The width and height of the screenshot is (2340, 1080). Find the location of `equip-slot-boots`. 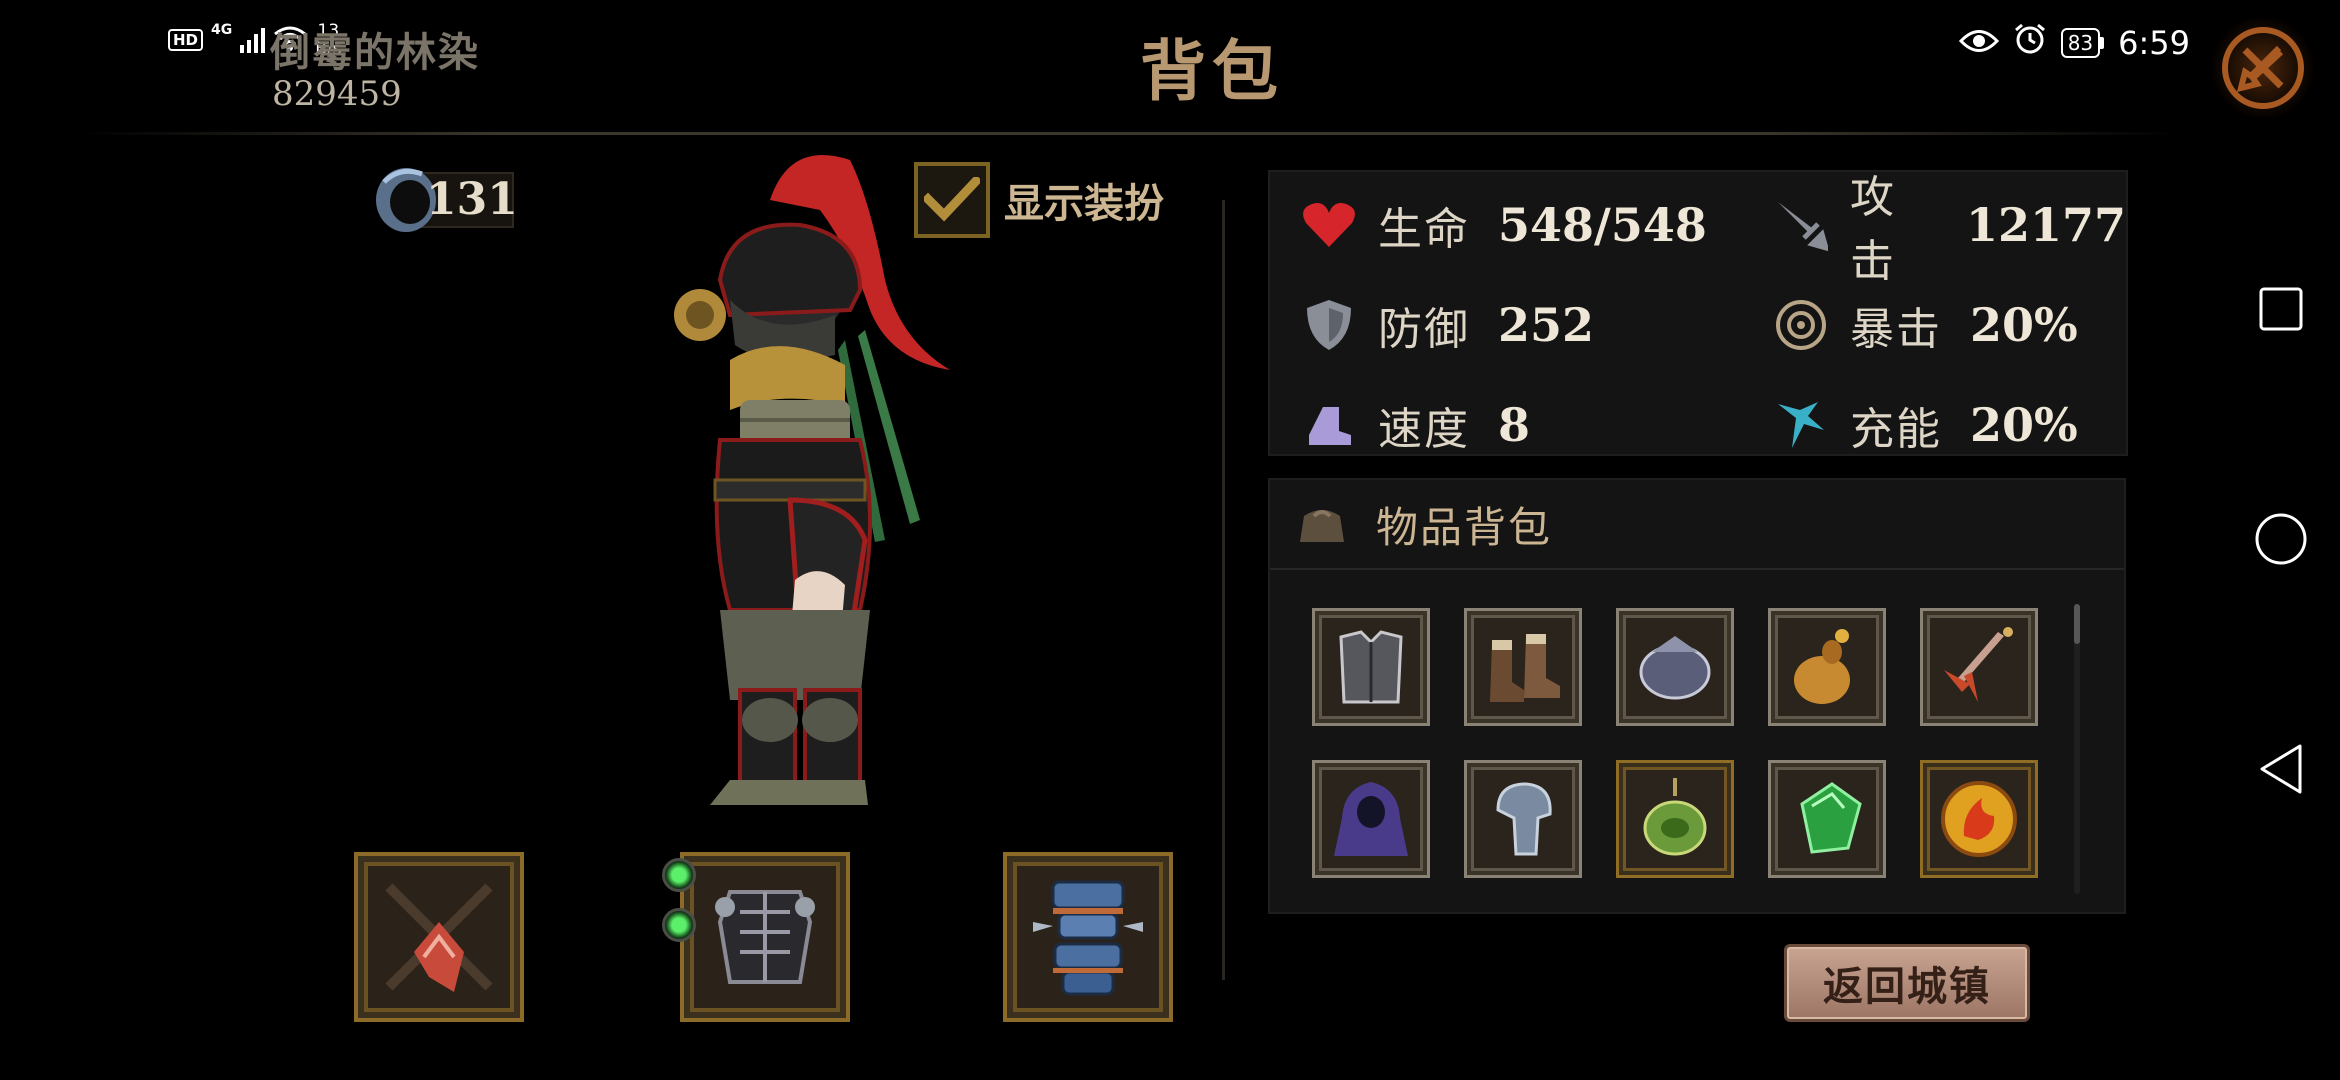

equip-slot-boots is located at coordinates (1088, 937).